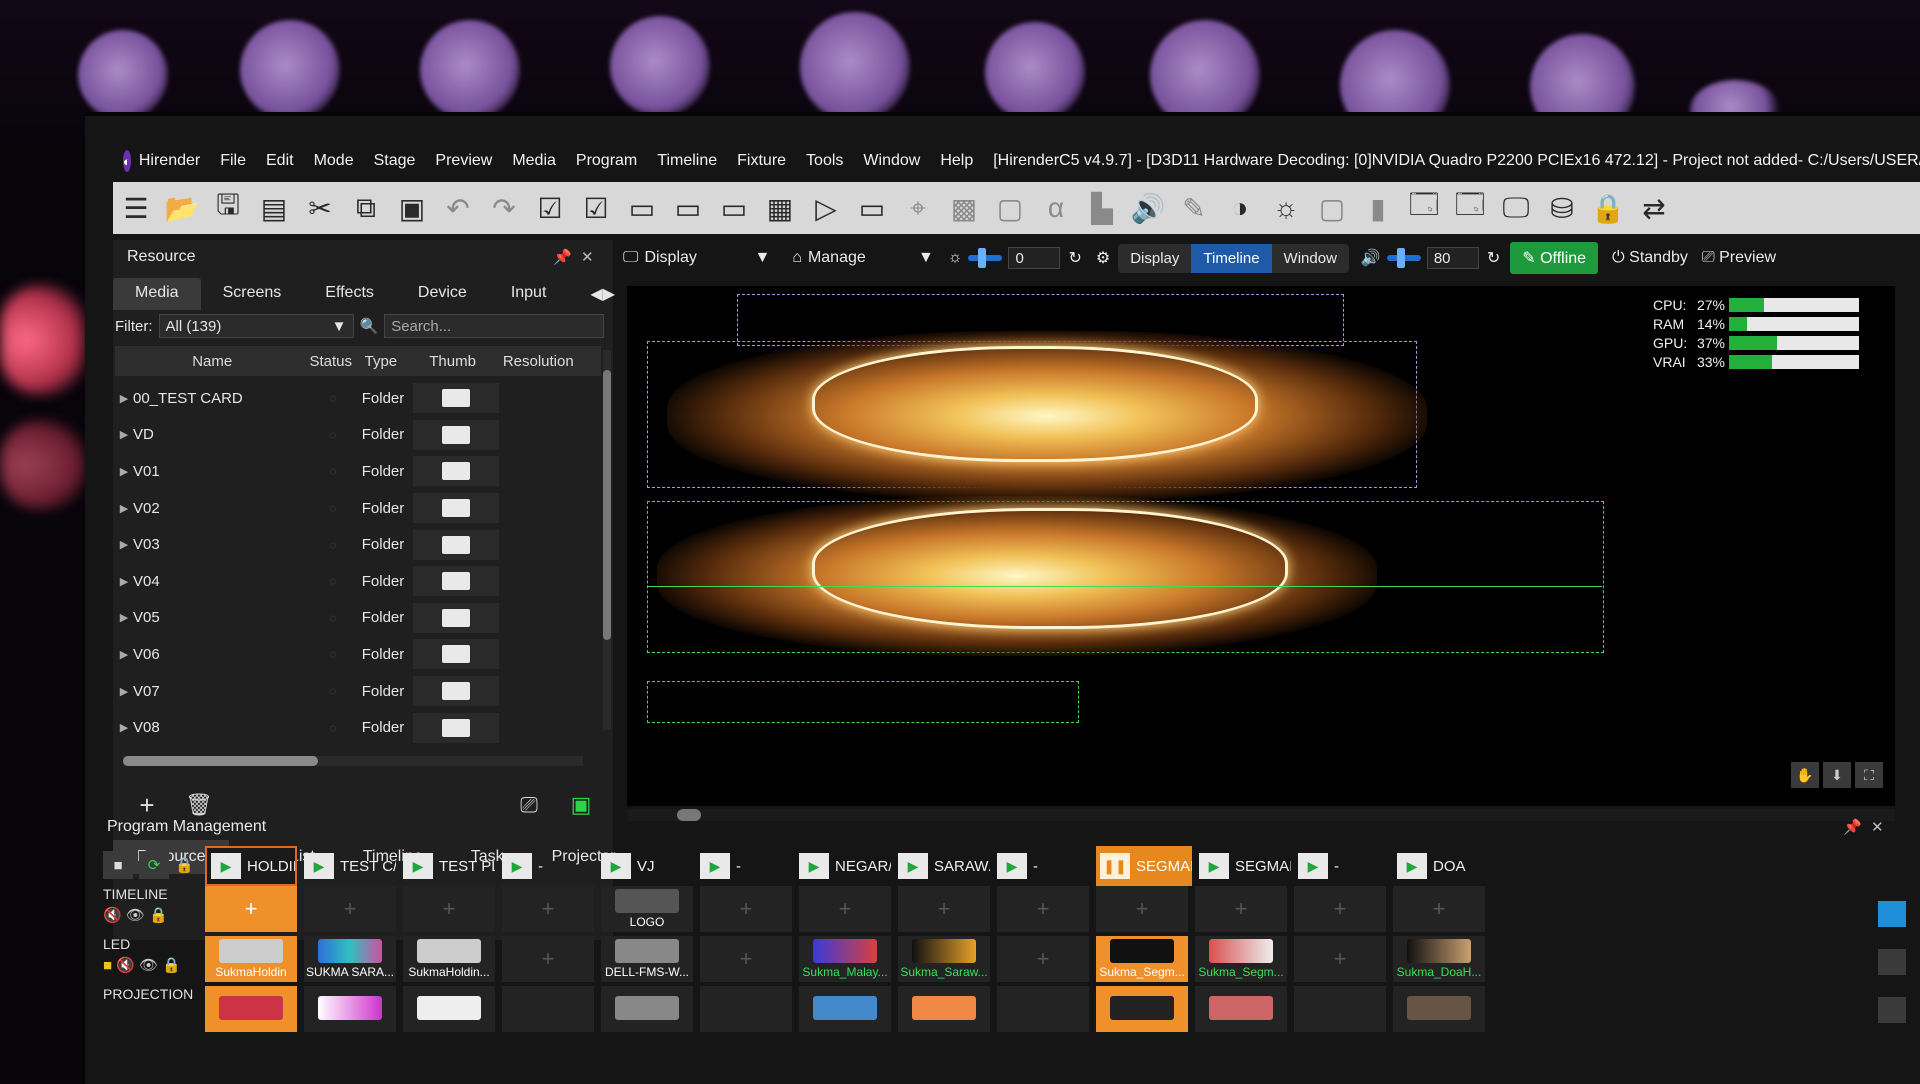 The width and height of the screenshot is (1920, 1084). Describe the element at coordinates (985, 258) in the screenshot. I see `brightness-slider` at that location.